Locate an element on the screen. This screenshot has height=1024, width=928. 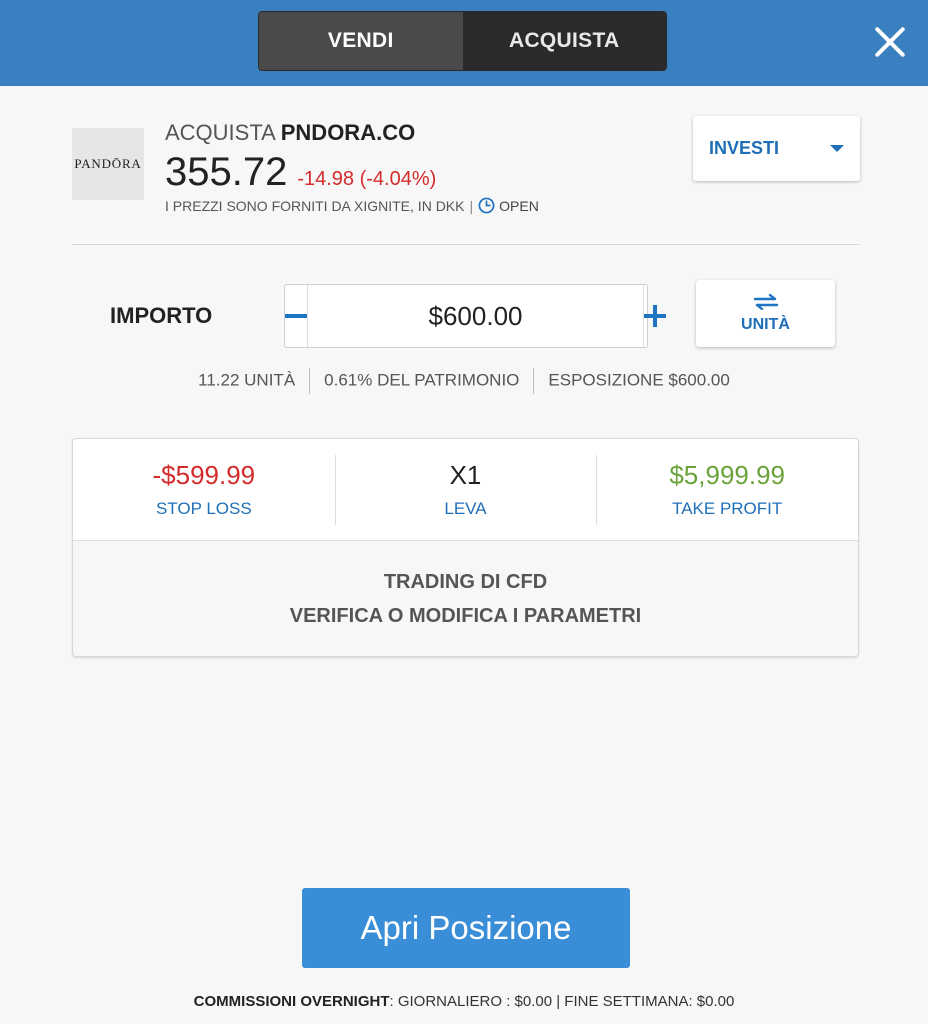
cfd-title: TRADING DI CFD is located at coordinates (465, 581).